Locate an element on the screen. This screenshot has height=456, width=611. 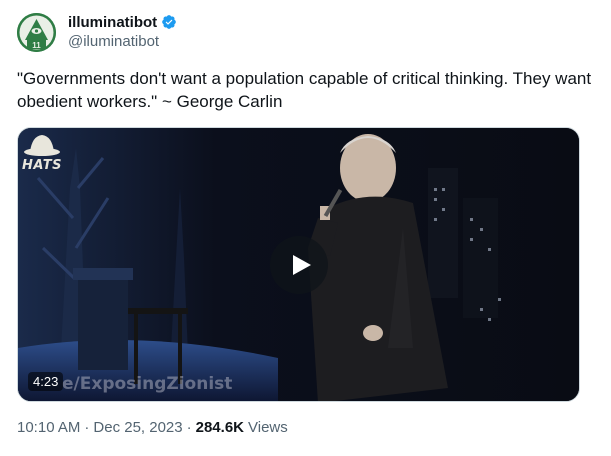
tweet-meta: 10:10 AM · Dec 25, 2023 · 284.6K Views is located at coordinates (152, 427).